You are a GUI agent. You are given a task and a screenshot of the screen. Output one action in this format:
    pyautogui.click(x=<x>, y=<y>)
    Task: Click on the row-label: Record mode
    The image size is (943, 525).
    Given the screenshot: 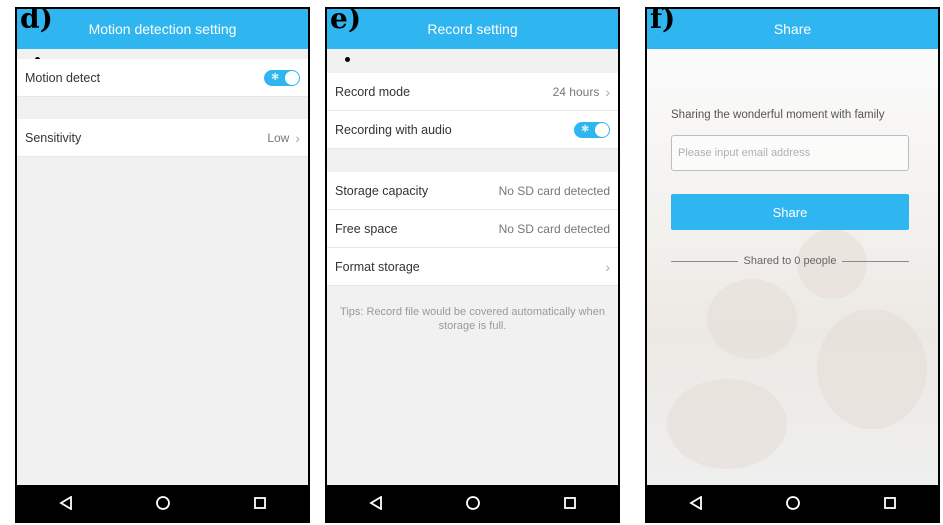 What is the action you would take?
    pyautogui.click(x=373, y=91)
    